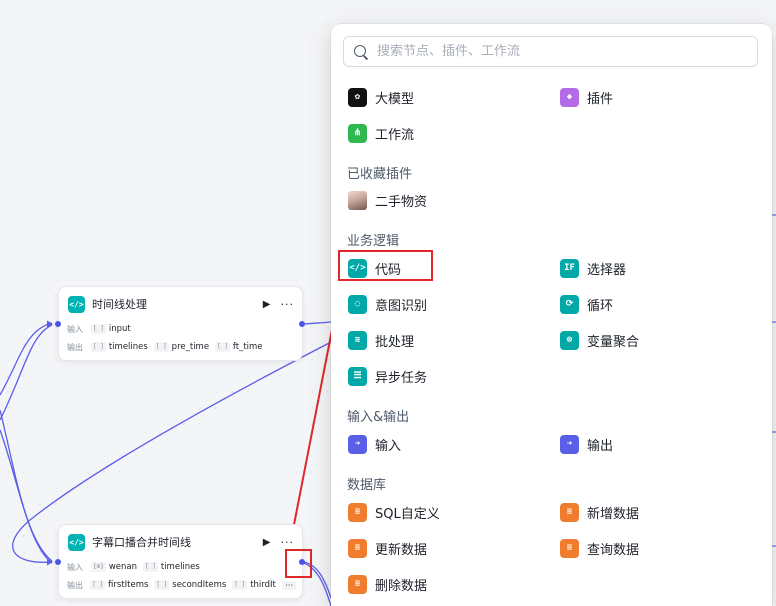 The height and width of the screenshot is (606, 776). Describe the element at coordinates (613, 342) in the screenshot. I see `picker-item-label: 变量聚合` at that location.